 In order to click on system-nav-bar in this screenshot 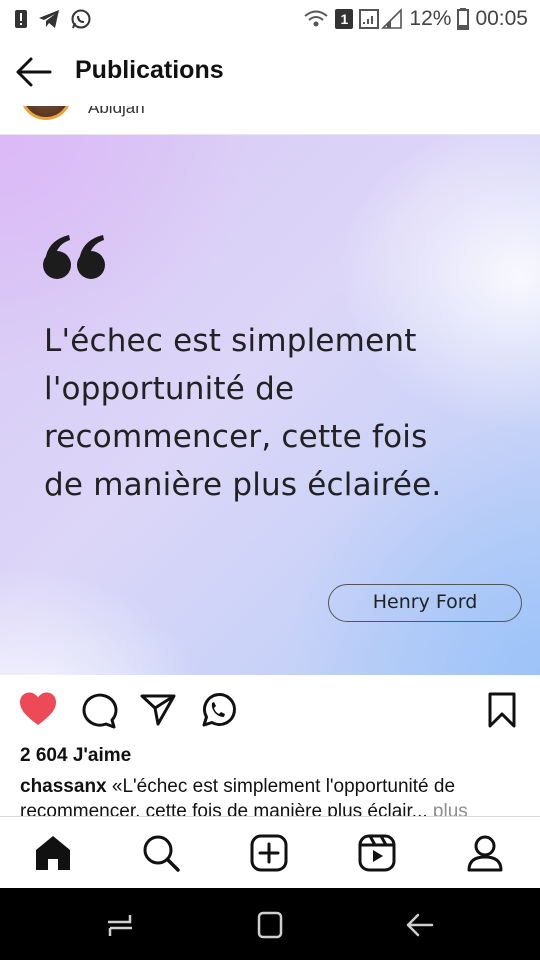, I will do `click(270, 924)`.